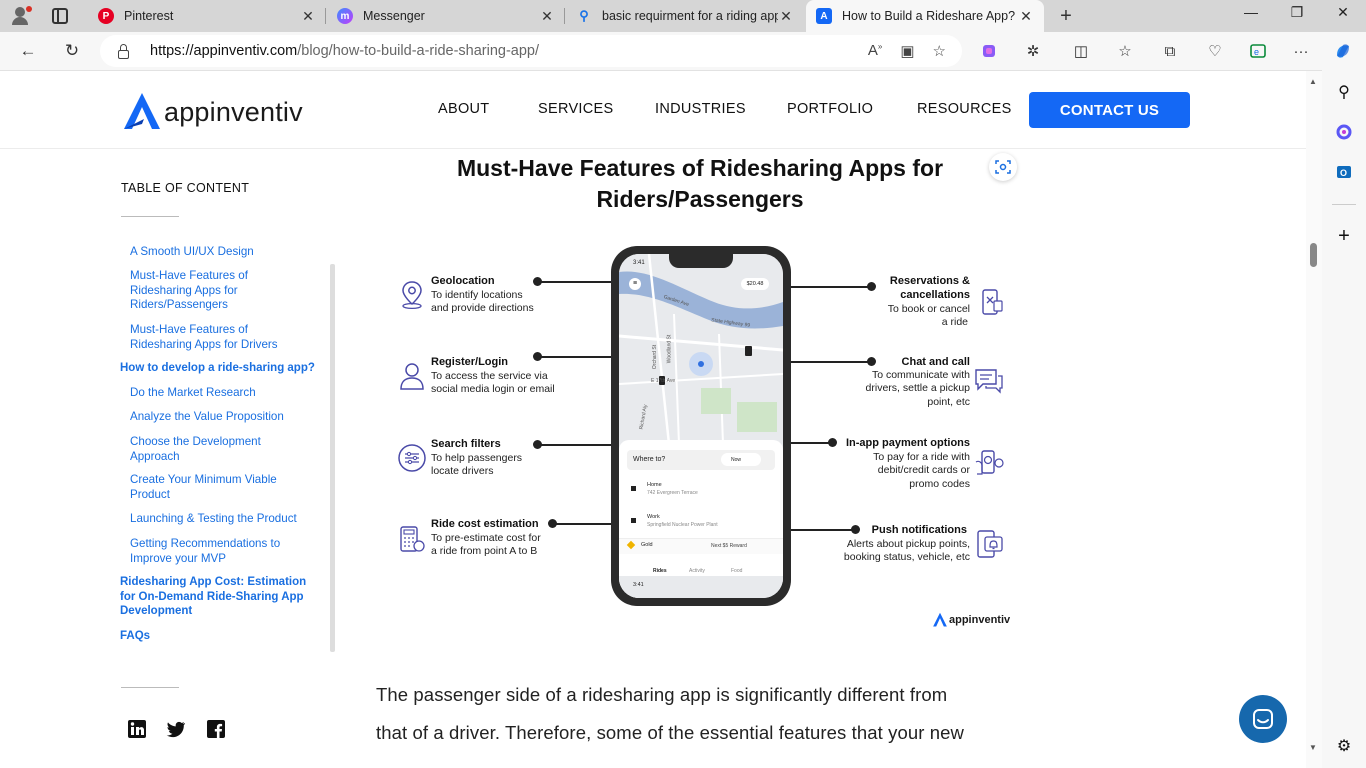  Describe the element at coordinates (185, 188) in the screenshot. I see `toc-title: TABLE OF CONTENT` at that location.